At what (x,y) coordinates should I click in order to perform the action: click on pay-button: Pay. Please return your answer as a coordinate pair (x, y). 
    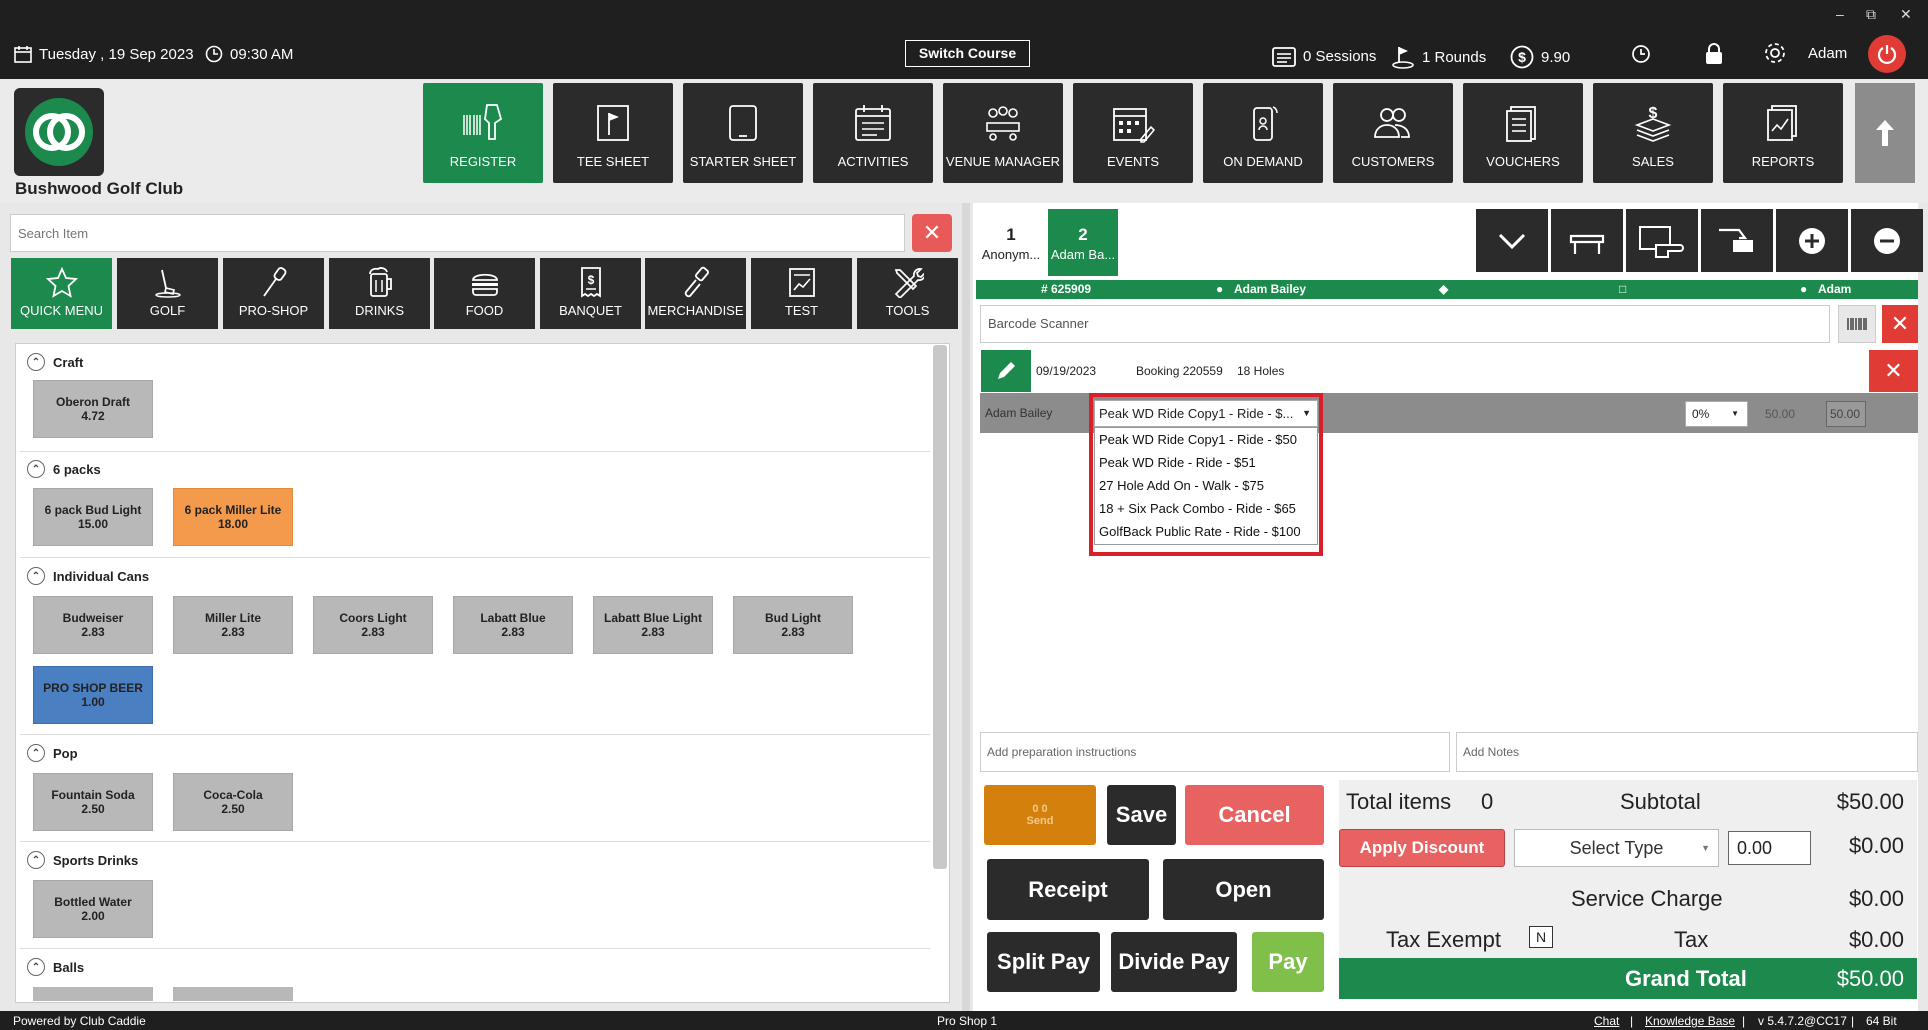
    Looking at the image, I should click on (1288, 962).